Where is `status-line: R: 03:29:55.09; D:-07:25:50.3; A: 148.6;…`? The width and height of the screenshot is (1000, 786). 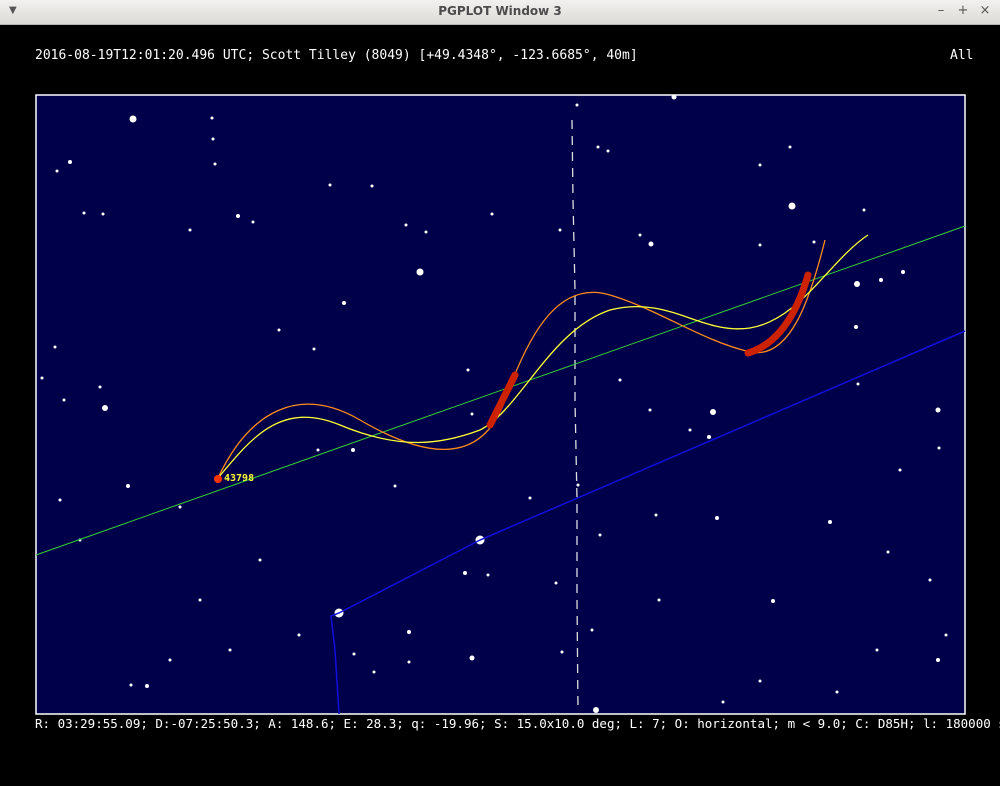
status-line: R: 03:29:55.09; D:-07:25:50.3; A: 148.6;… is located at coordinates (517, 723).